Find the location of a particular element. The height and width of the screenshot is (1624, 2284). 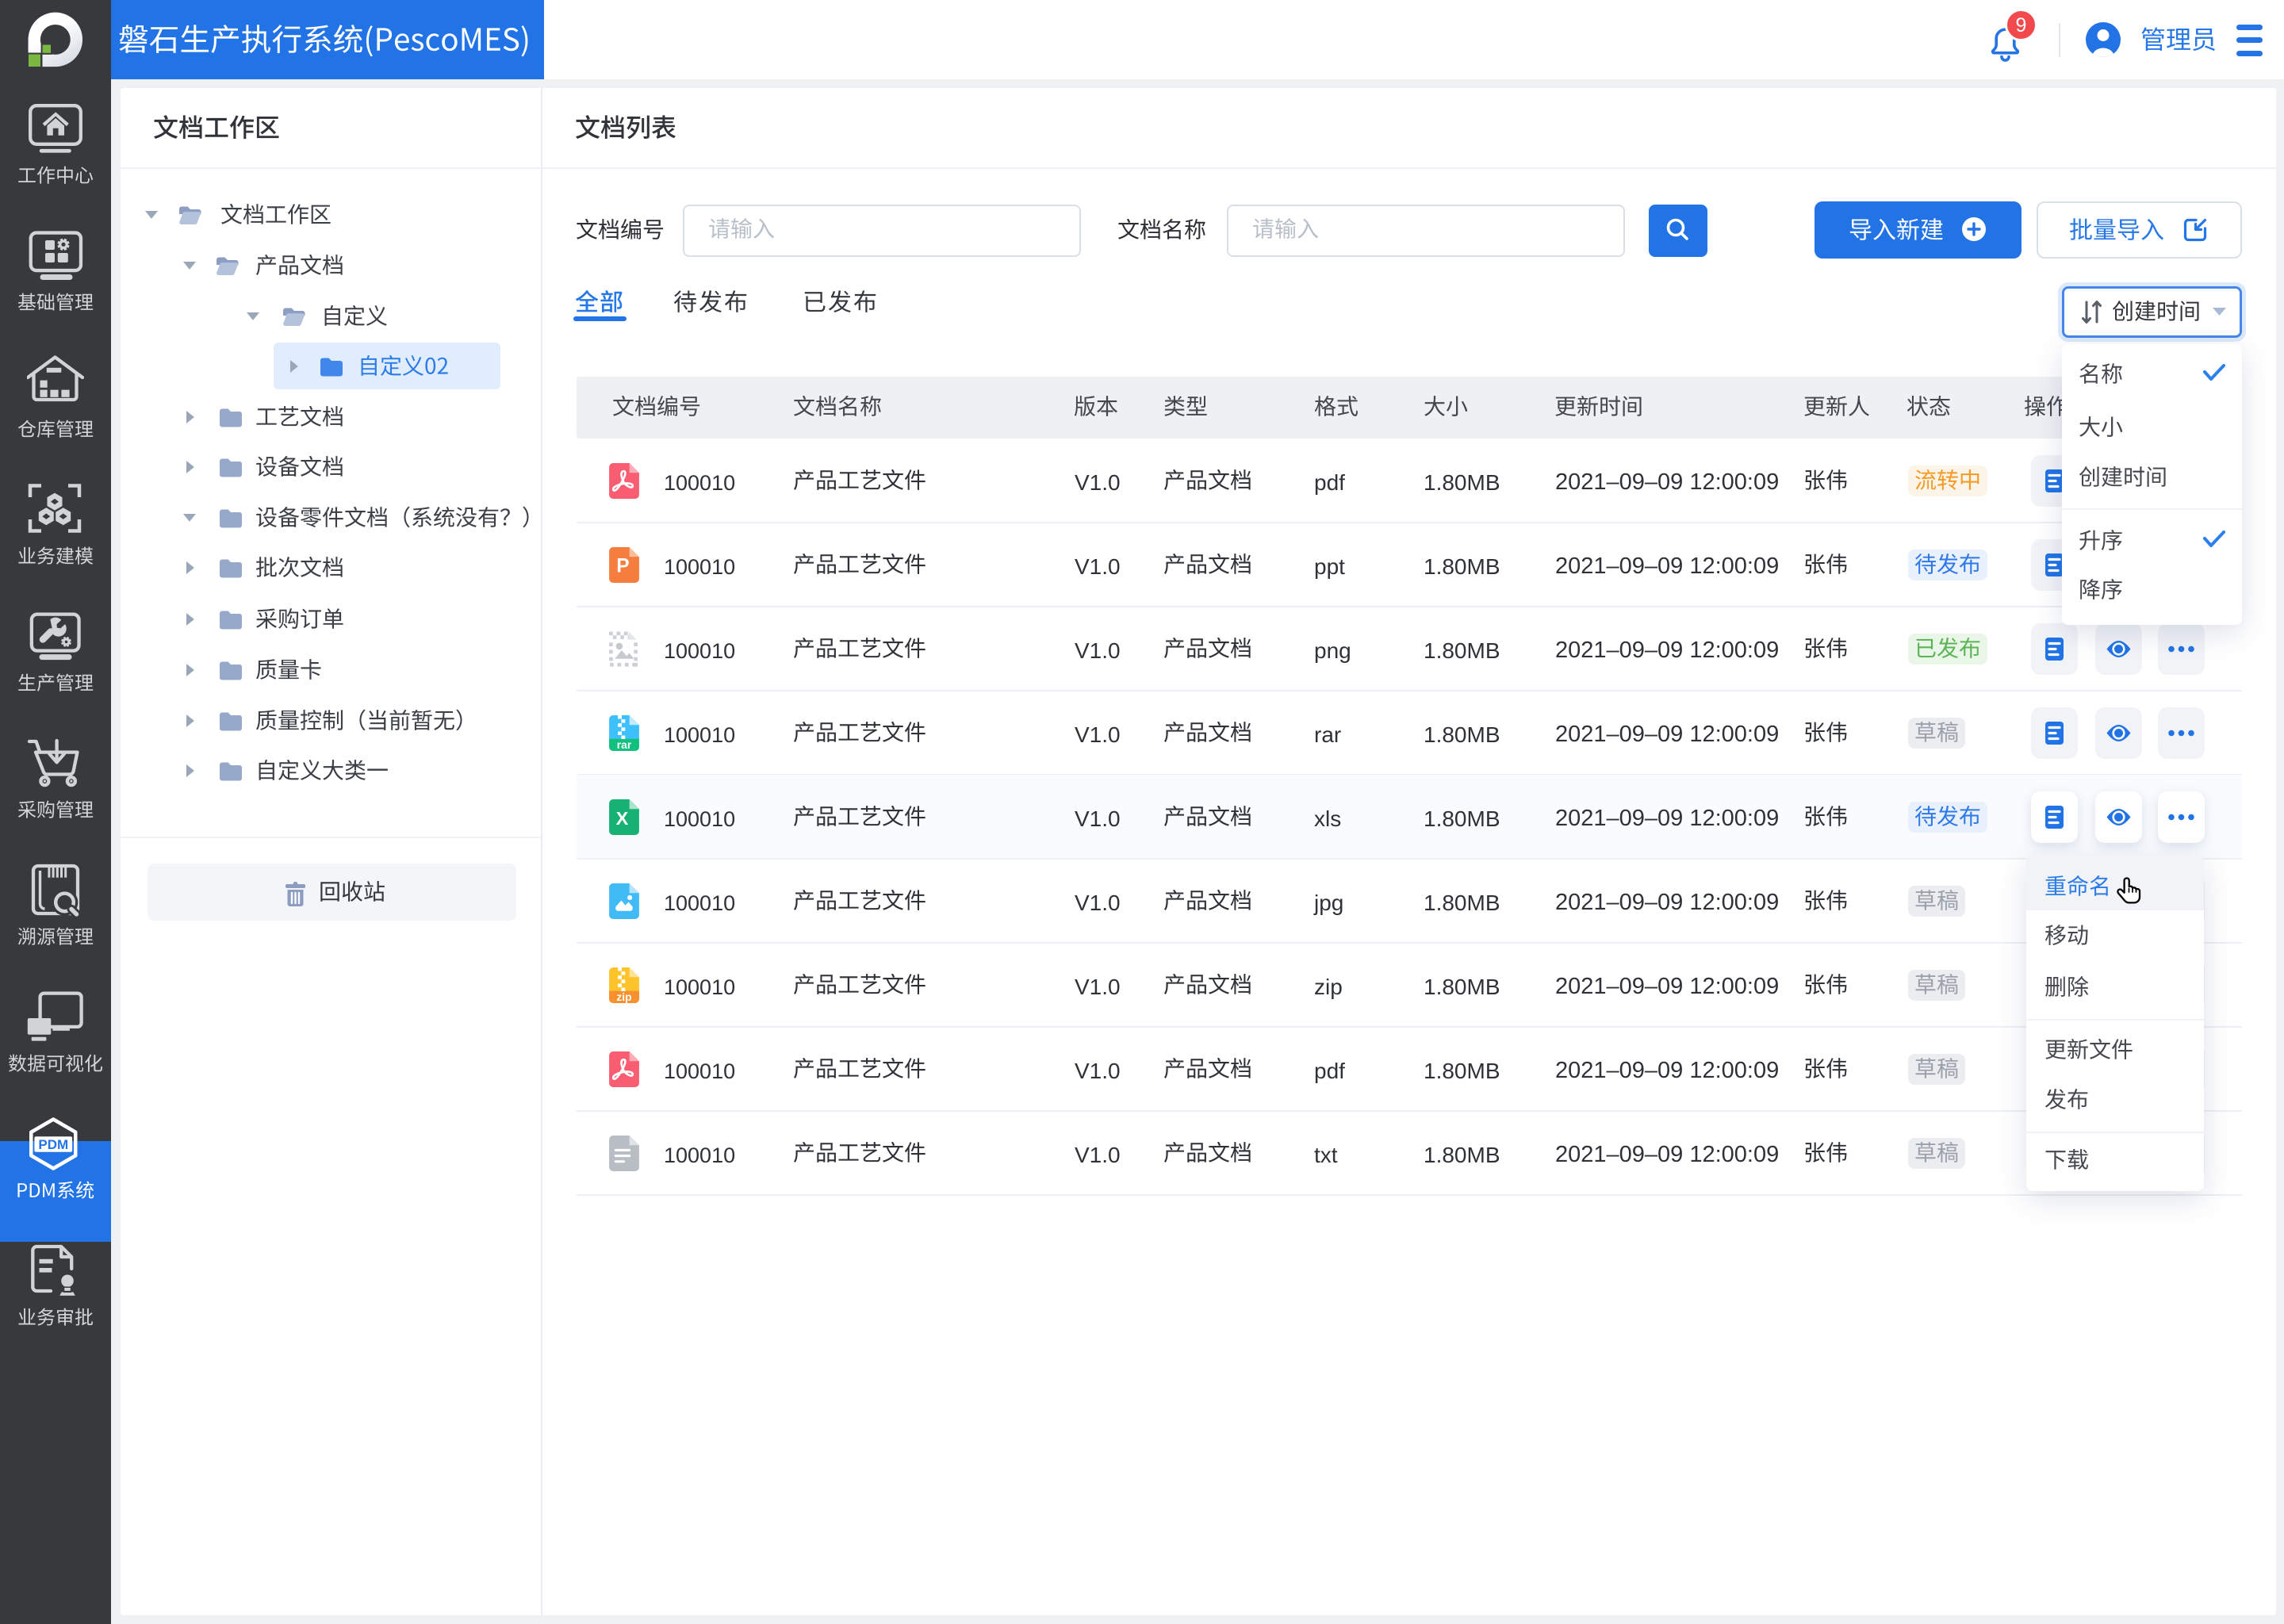

svg-text: P is located at coordinates (622, 565).